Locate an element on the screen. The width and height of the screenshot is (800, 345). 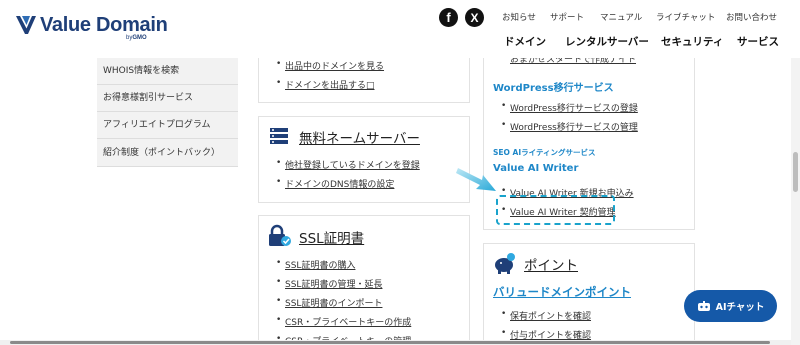
list-item: 保有ポイントを確認 is located at coordinates (545, 315).